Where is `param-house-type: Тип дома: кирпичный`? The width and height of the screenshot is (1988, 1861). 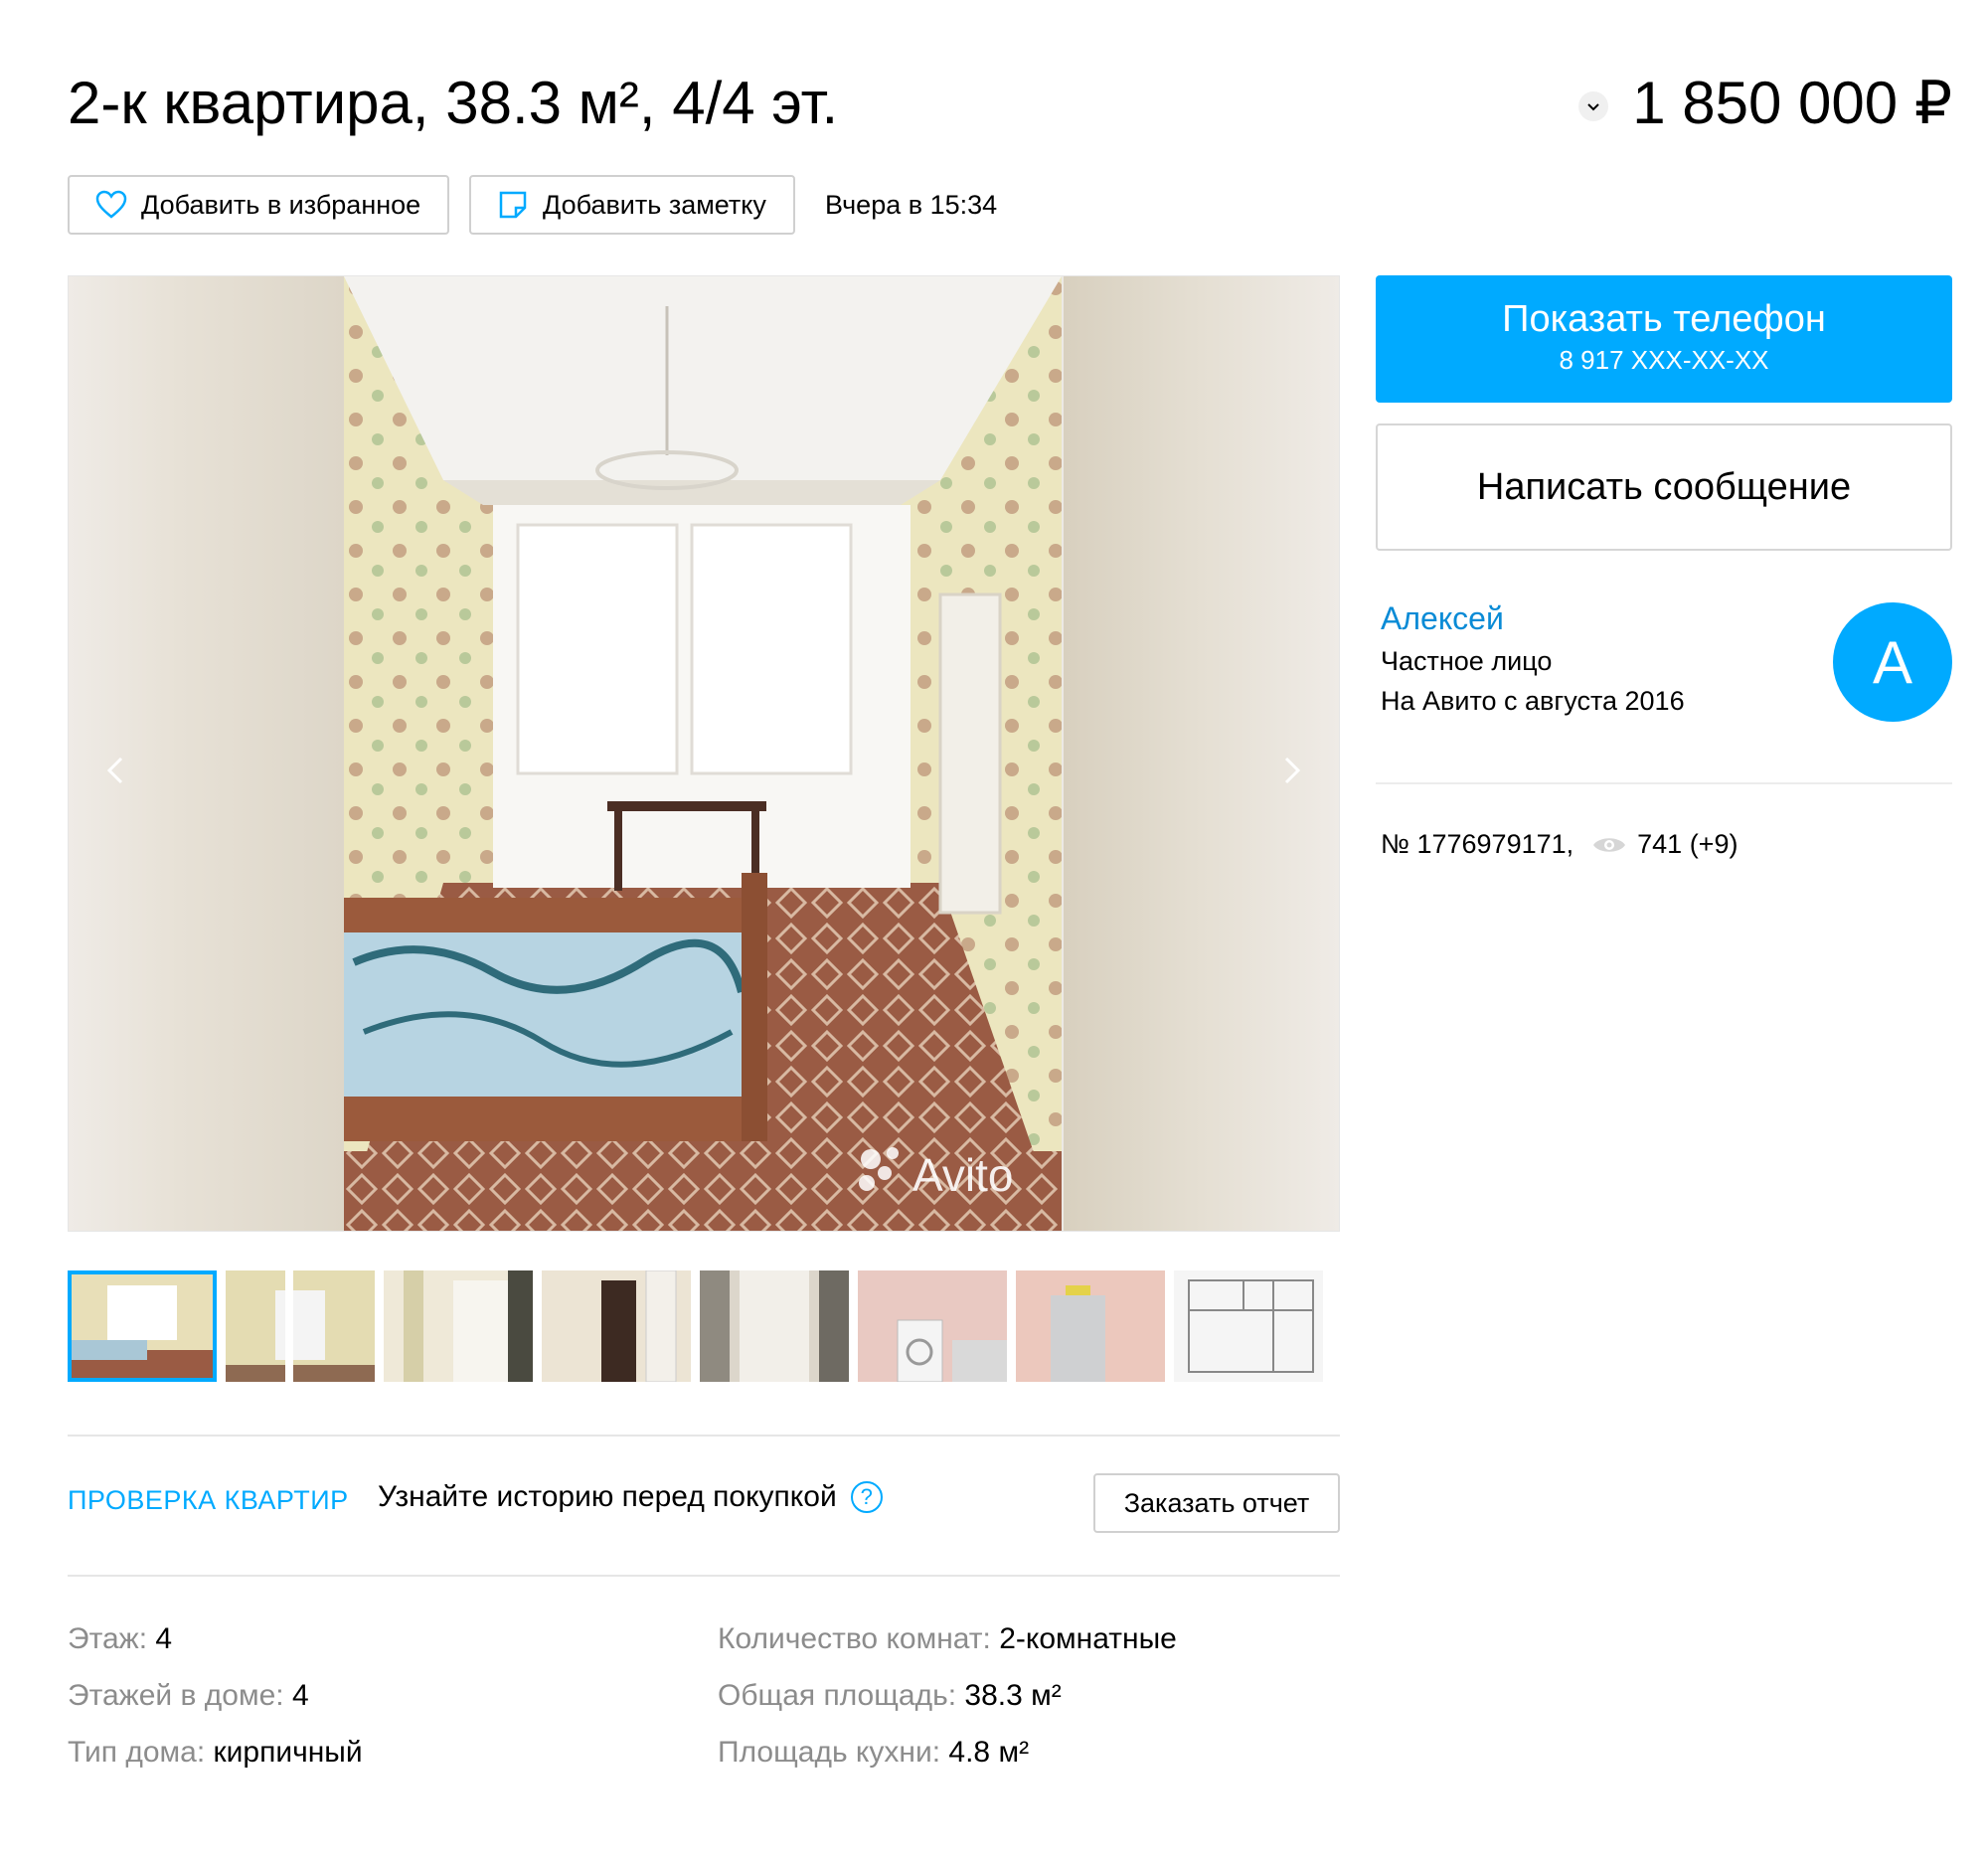
param-house-type: Тип дома: кирпичный is located at coordinates (215, 1752).